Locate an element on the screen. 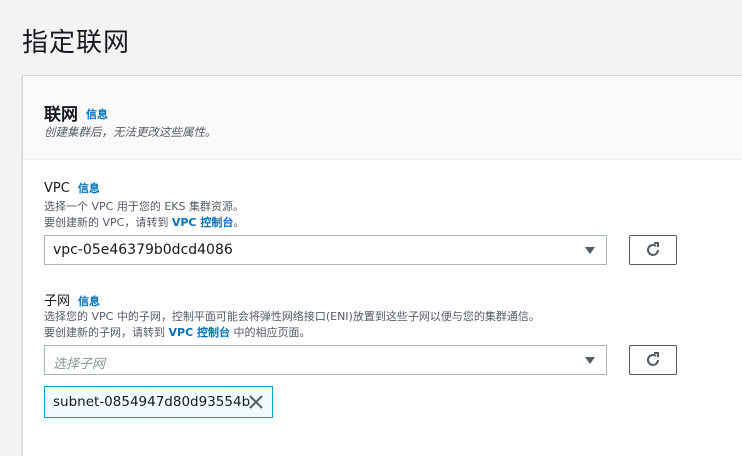 This screenshot has height=456, width=742. panel-description: 创建集群后，无法更改这些属性。 is located at coordinates (130, 132).